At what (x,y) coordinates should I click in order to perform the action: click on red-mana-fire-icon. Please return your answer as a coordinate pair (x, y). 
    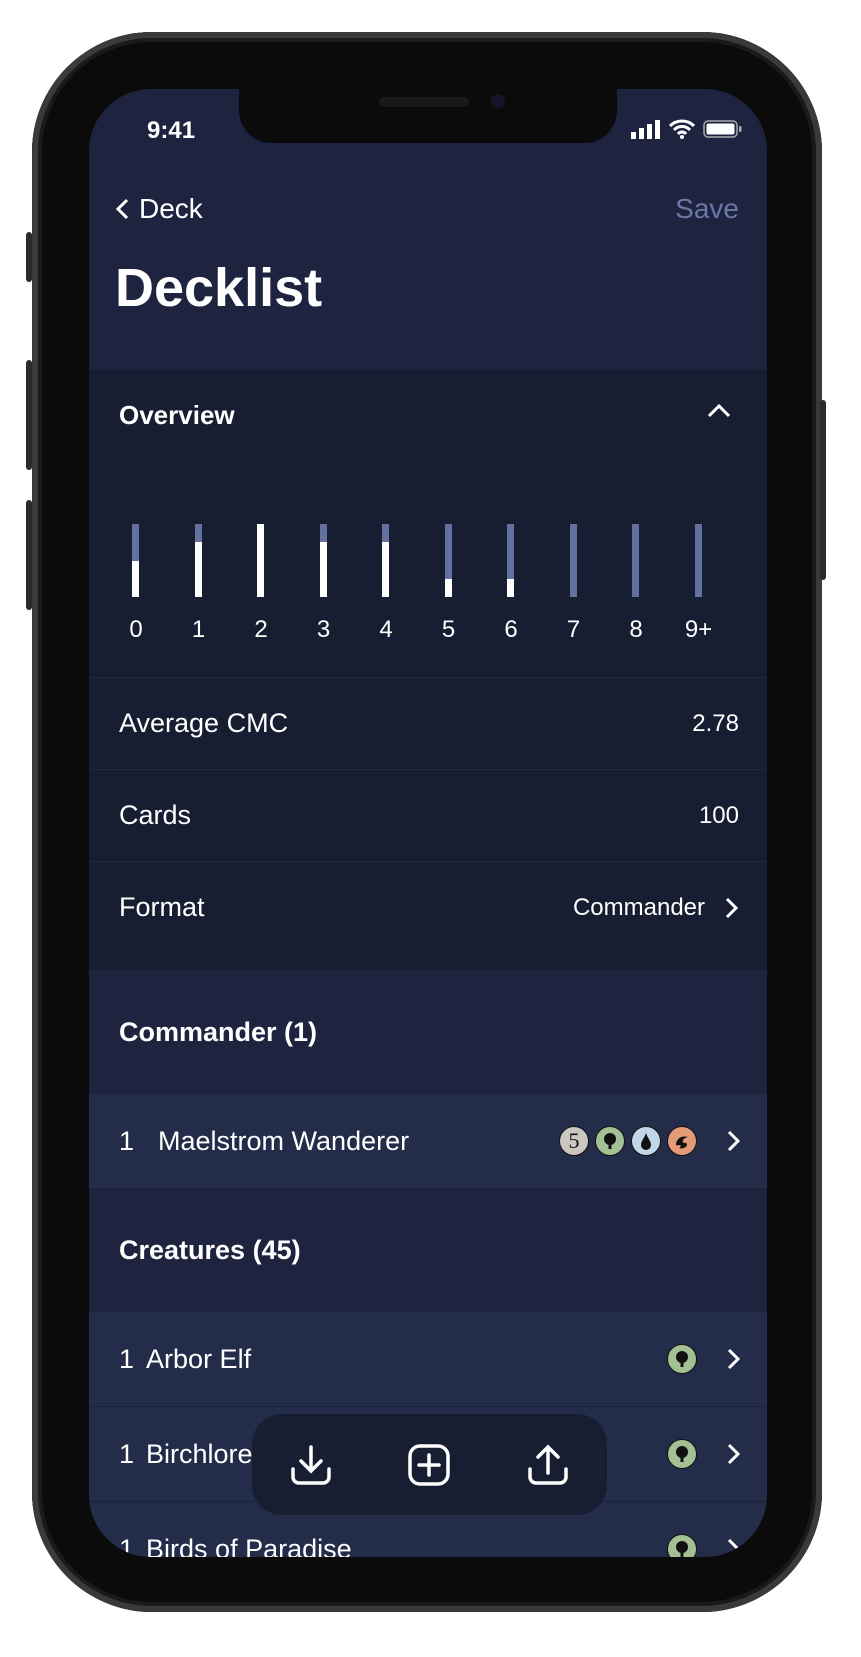
    Looking at the image, I should click on (682, 1141).